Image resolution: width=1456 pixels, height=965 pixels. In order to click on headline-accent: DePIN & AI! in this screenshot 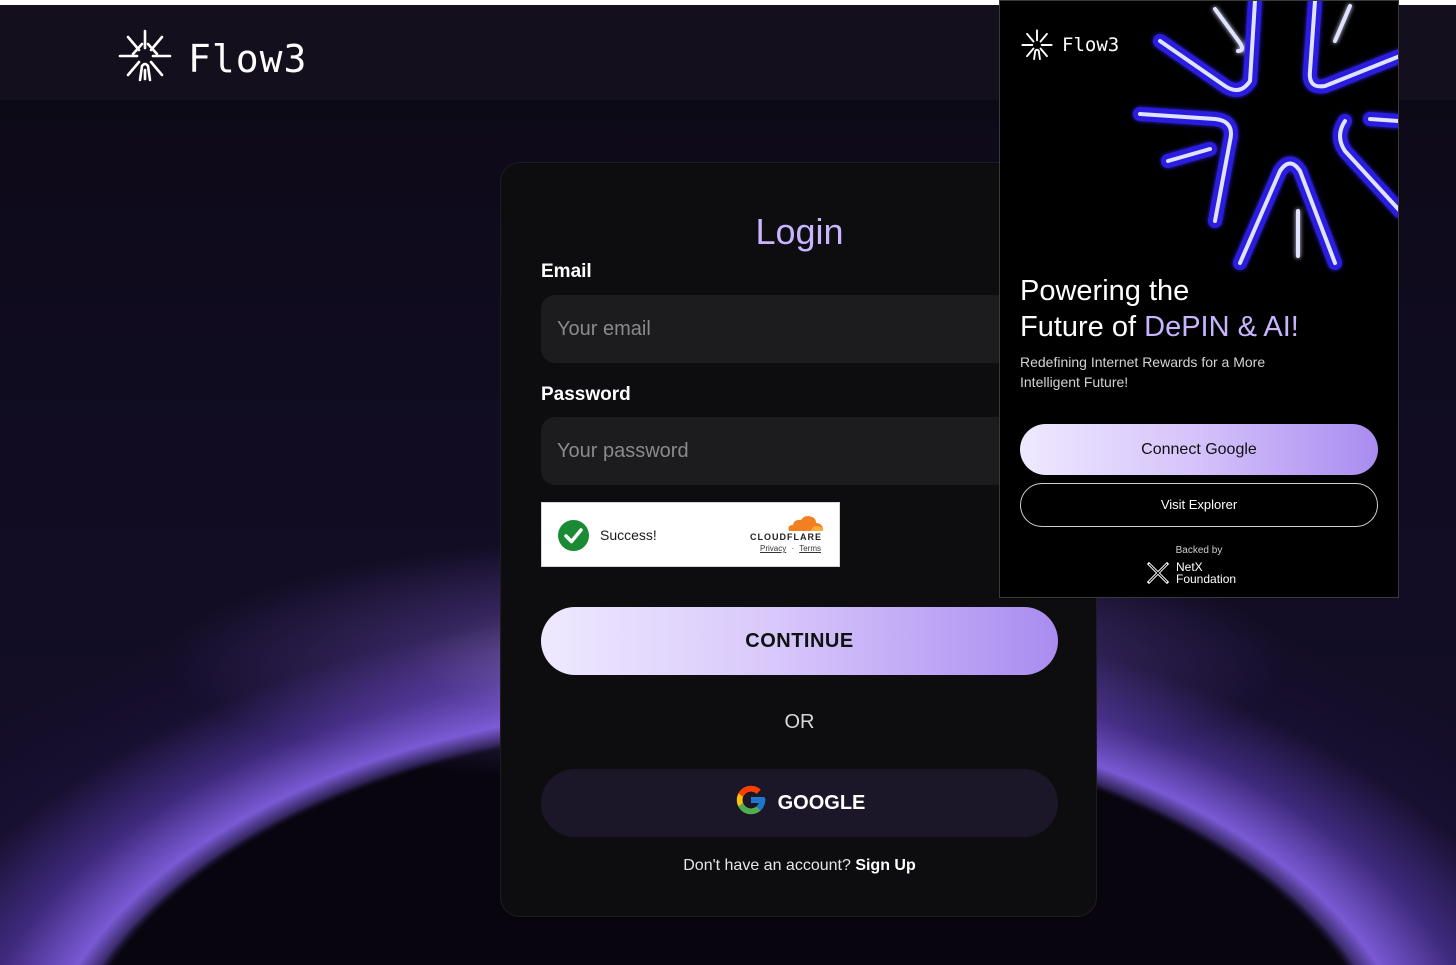, I will do `click(1221, 327)`.